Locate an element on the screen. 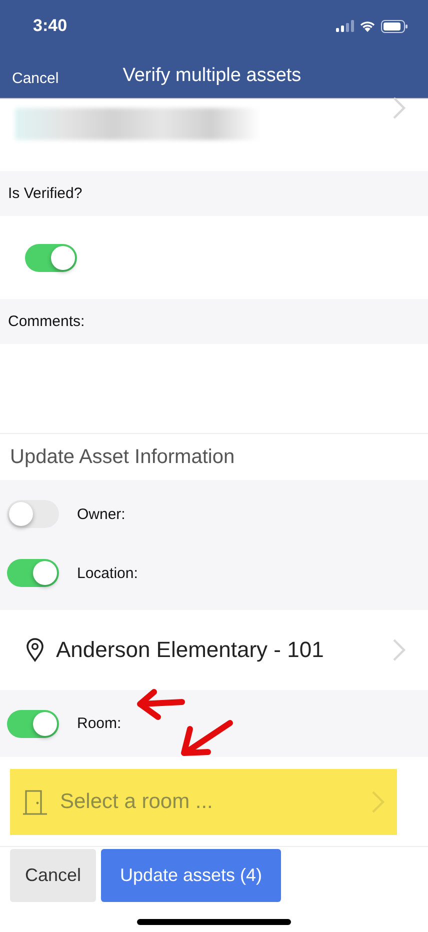 The height and width of the screenshot is (932, 428). status-time: 3:40 is located at coordinates (50, 26).